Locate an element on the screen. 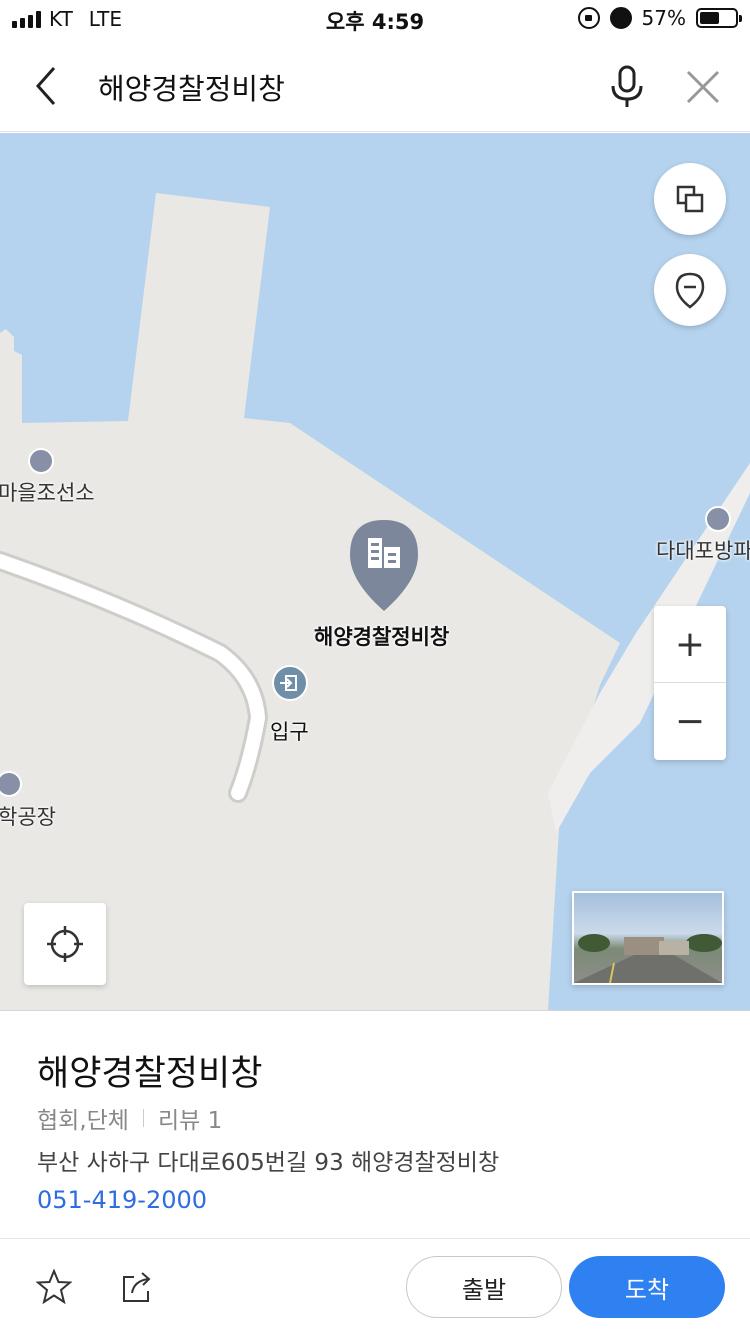 The image size is (750, 1333). meta-divider is located at coordinates (143, 1118).